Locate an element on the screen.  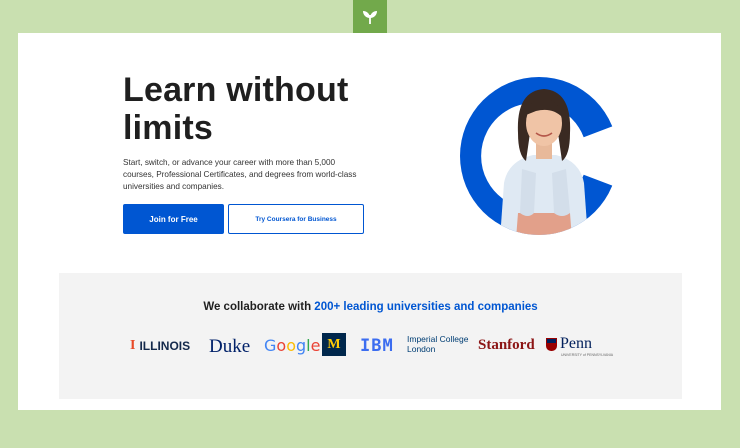
duke-logo: Duke is located at coordinates (230, 346).